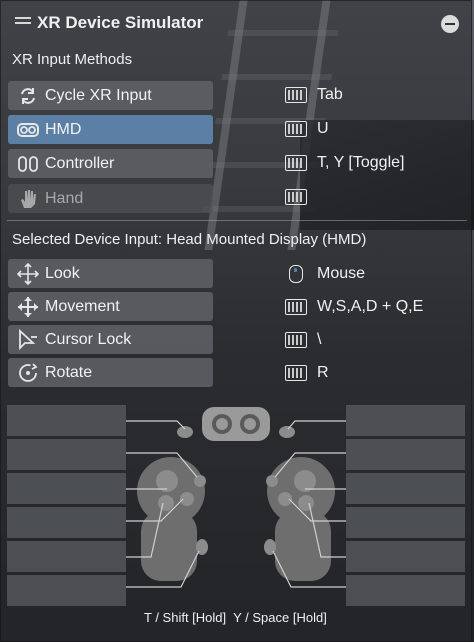  Describe the element at coordinates (314, 95) in the screenshot. I see `key-hint: Tab` at that location.